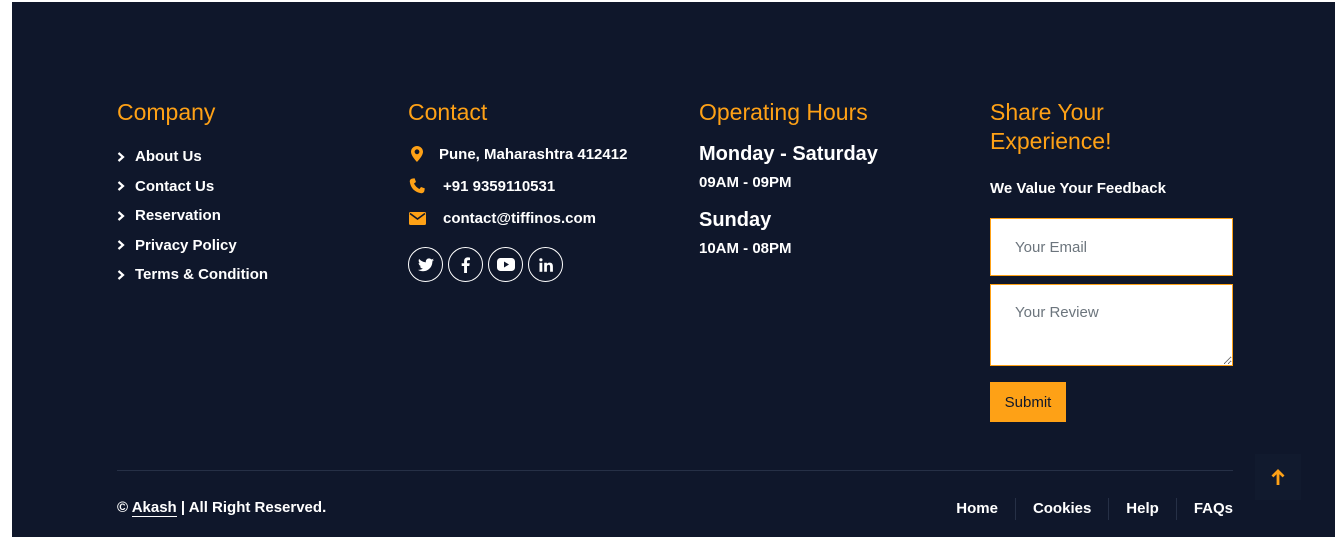 Image resolution: width=1339 pixels, height=537 pixels. What do you see at coordinates (166, 112) in the screenshot?
I see `company-title: Company` at bounding box center [166, 112].